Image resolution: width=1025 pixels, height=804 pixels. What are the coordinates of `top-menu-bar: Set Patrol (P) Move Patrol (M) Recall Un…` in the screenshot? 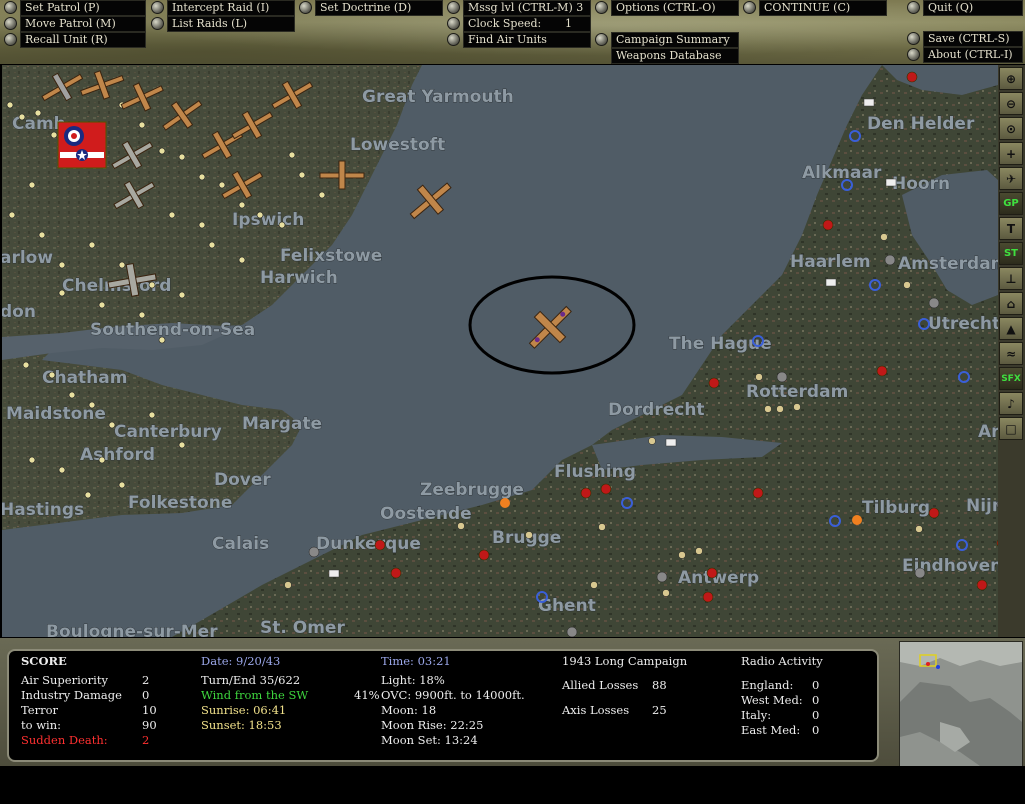 It's located at (512, 32).